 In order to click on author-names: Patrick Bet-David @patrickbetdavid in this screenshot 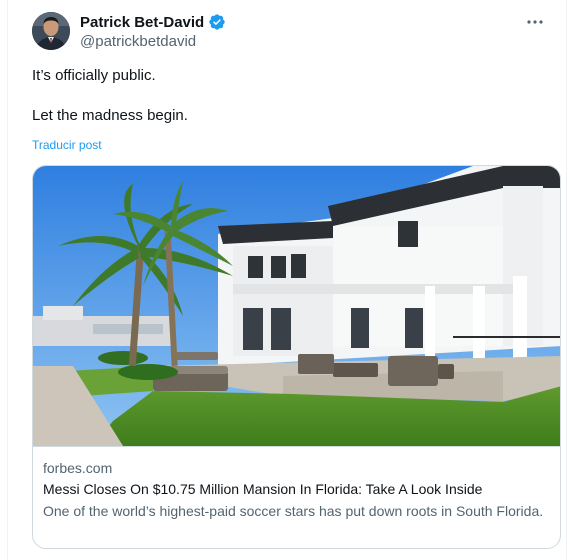, I will do `click(153, 31)`.